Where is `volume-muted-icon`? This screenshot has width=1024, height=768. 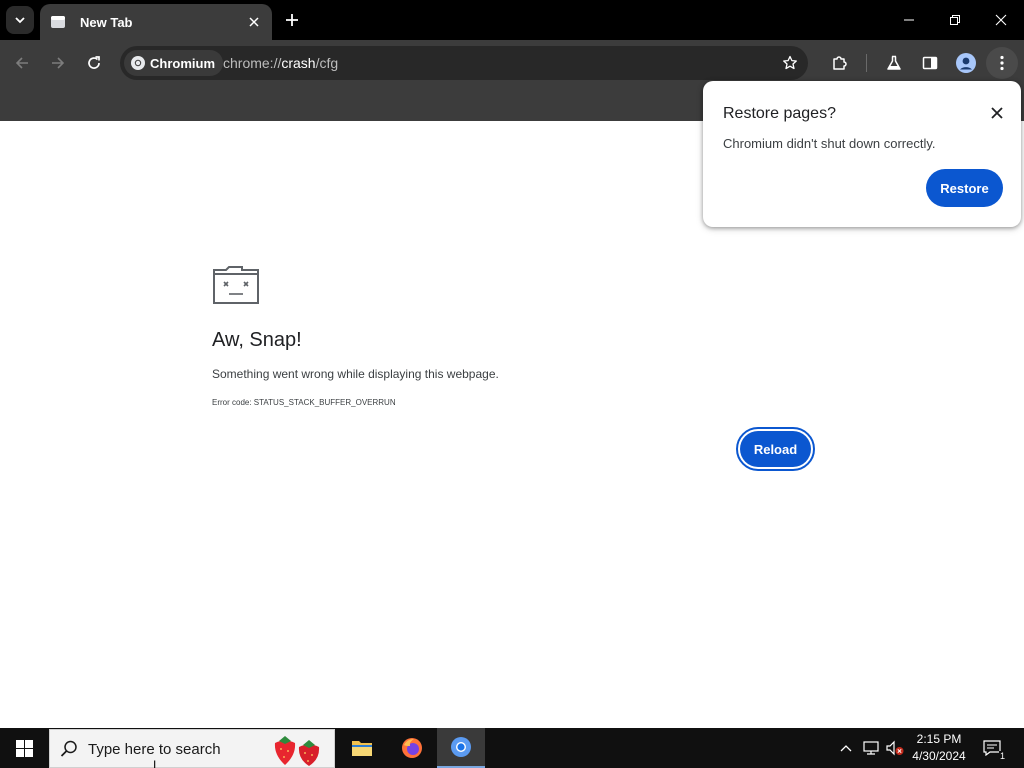
volume-muted-icon is located at coordinates (895, 748).